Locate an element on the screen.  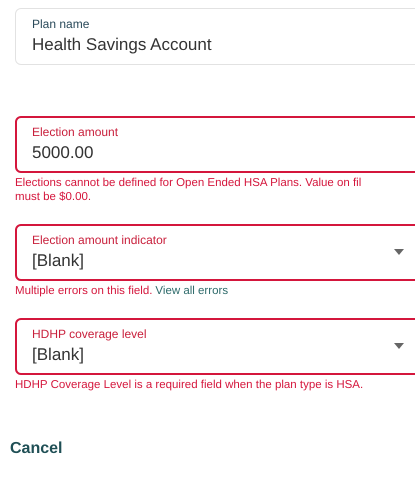
form-field: Election amount indicator [Blank] is located at coordinates (215, 252).